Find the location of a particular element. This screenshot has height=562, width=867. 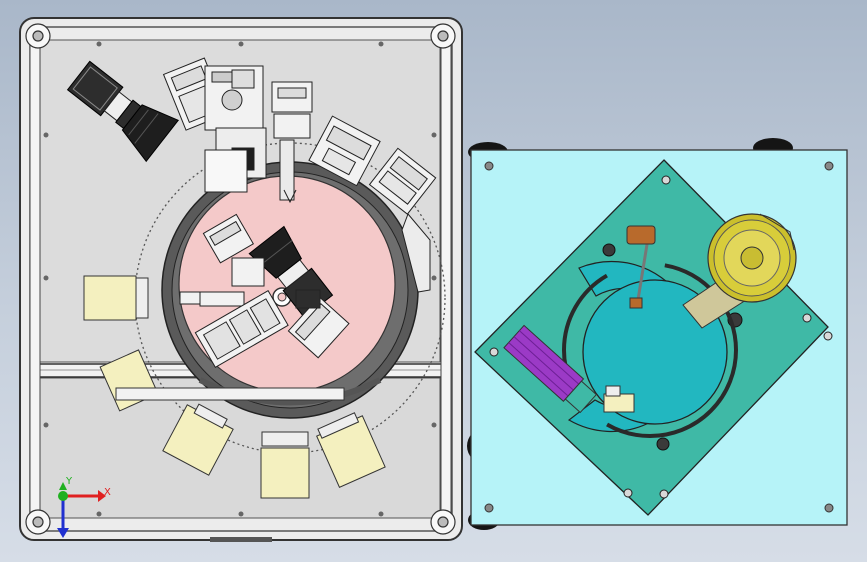

x-axis-label: X is located at coordinates (107, 492).